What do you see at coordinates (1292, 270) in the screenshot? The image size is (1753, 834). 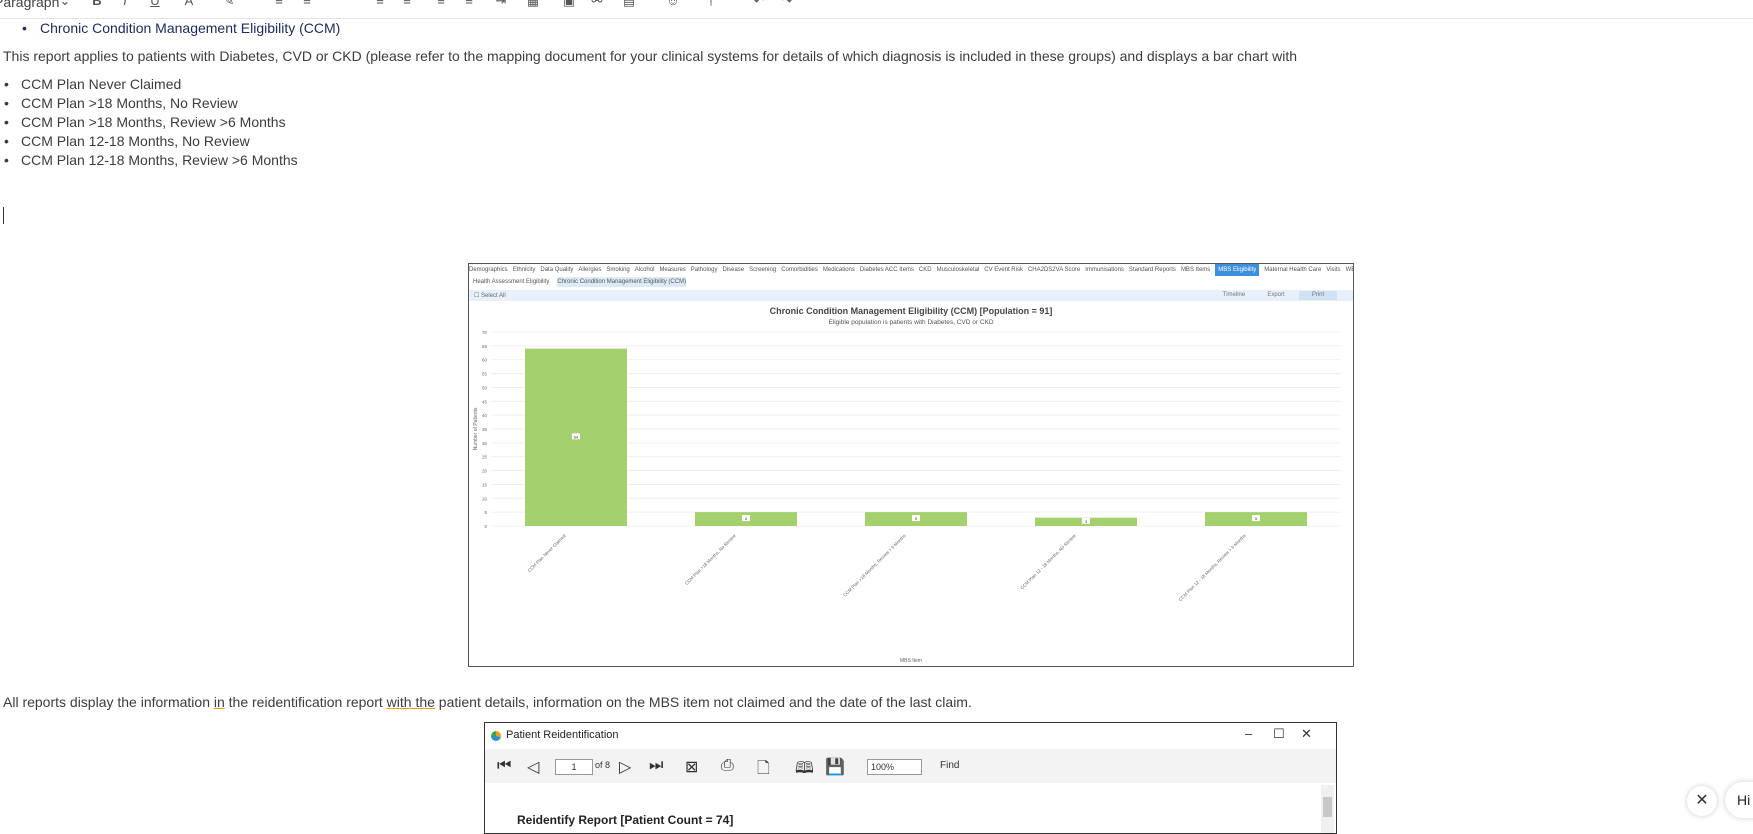 I see `tab-maternal-health-care: Maternal Health Care` at bounding box center [1292, 270].